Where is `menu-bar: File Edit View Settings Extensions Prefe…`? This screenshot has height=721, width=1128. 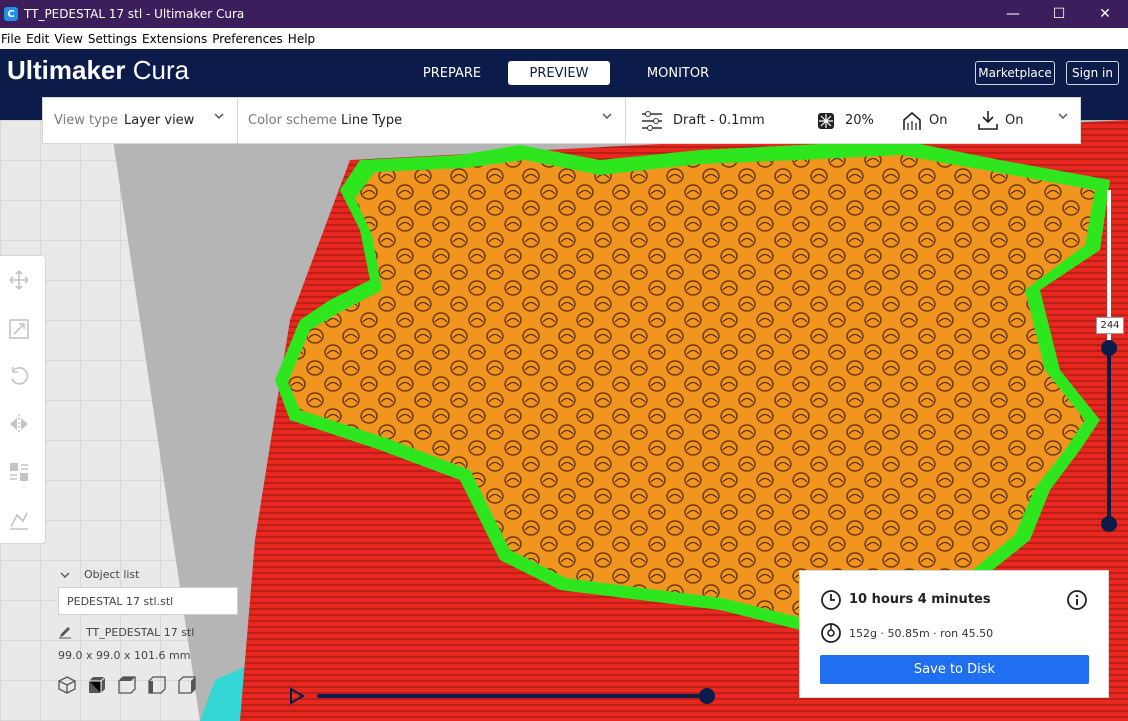 menu-bar: File Edit View Settings Extensions Prefe… is located at coordinates (564, 38).